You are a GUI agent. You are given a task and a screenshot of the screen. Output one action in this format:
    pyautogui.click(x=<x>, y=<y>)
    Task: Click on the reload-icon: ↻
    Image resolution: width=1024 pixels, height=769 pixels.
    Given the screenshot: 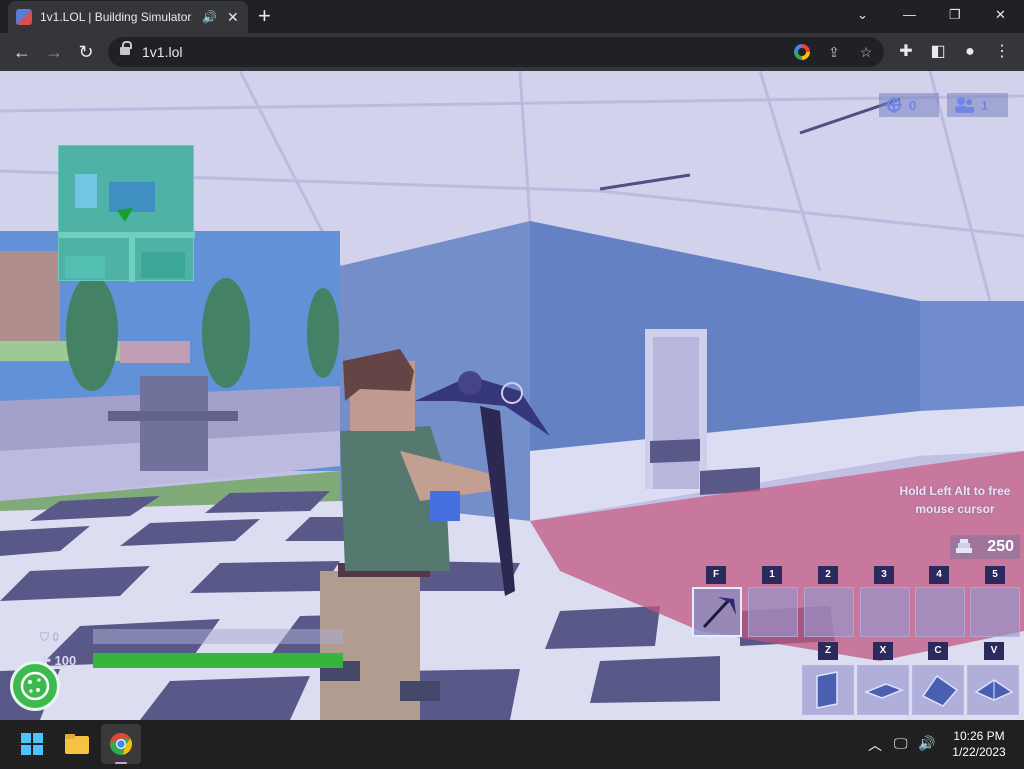 What is the action you would take?
    pyautogui.click(x=86, y=52)
    